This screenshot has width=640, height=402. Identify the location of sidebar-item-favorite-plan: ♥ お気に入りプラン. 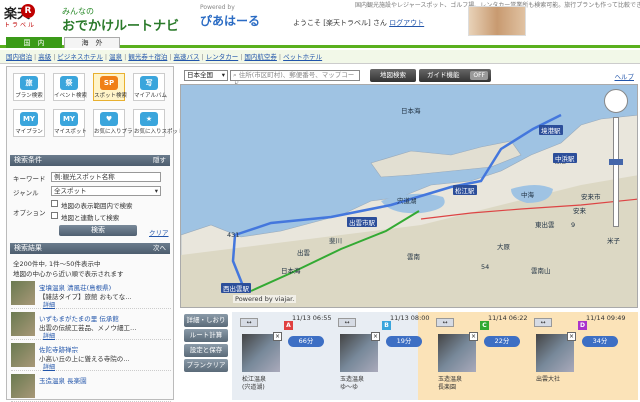
(115, 123).